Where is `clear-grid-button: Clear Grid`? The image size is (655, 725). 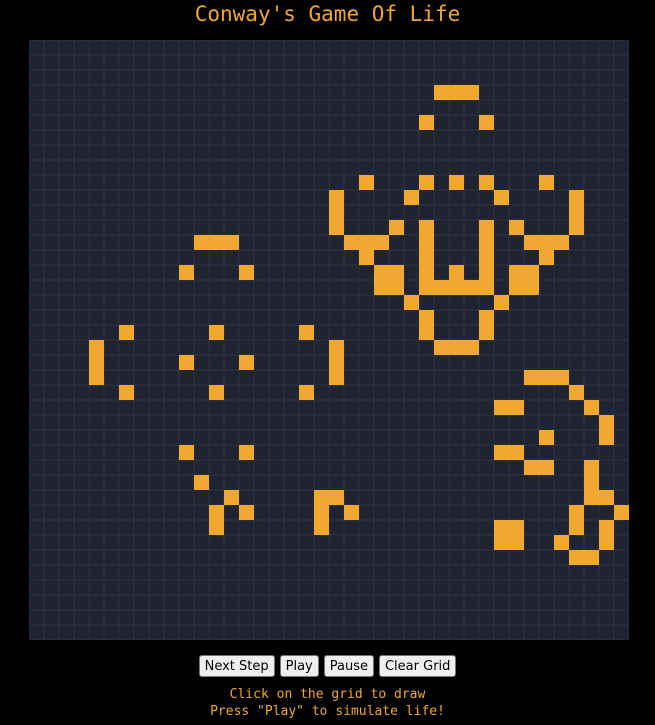 clear-grid-button: Clear Grid is located at coordinates (417, 666).